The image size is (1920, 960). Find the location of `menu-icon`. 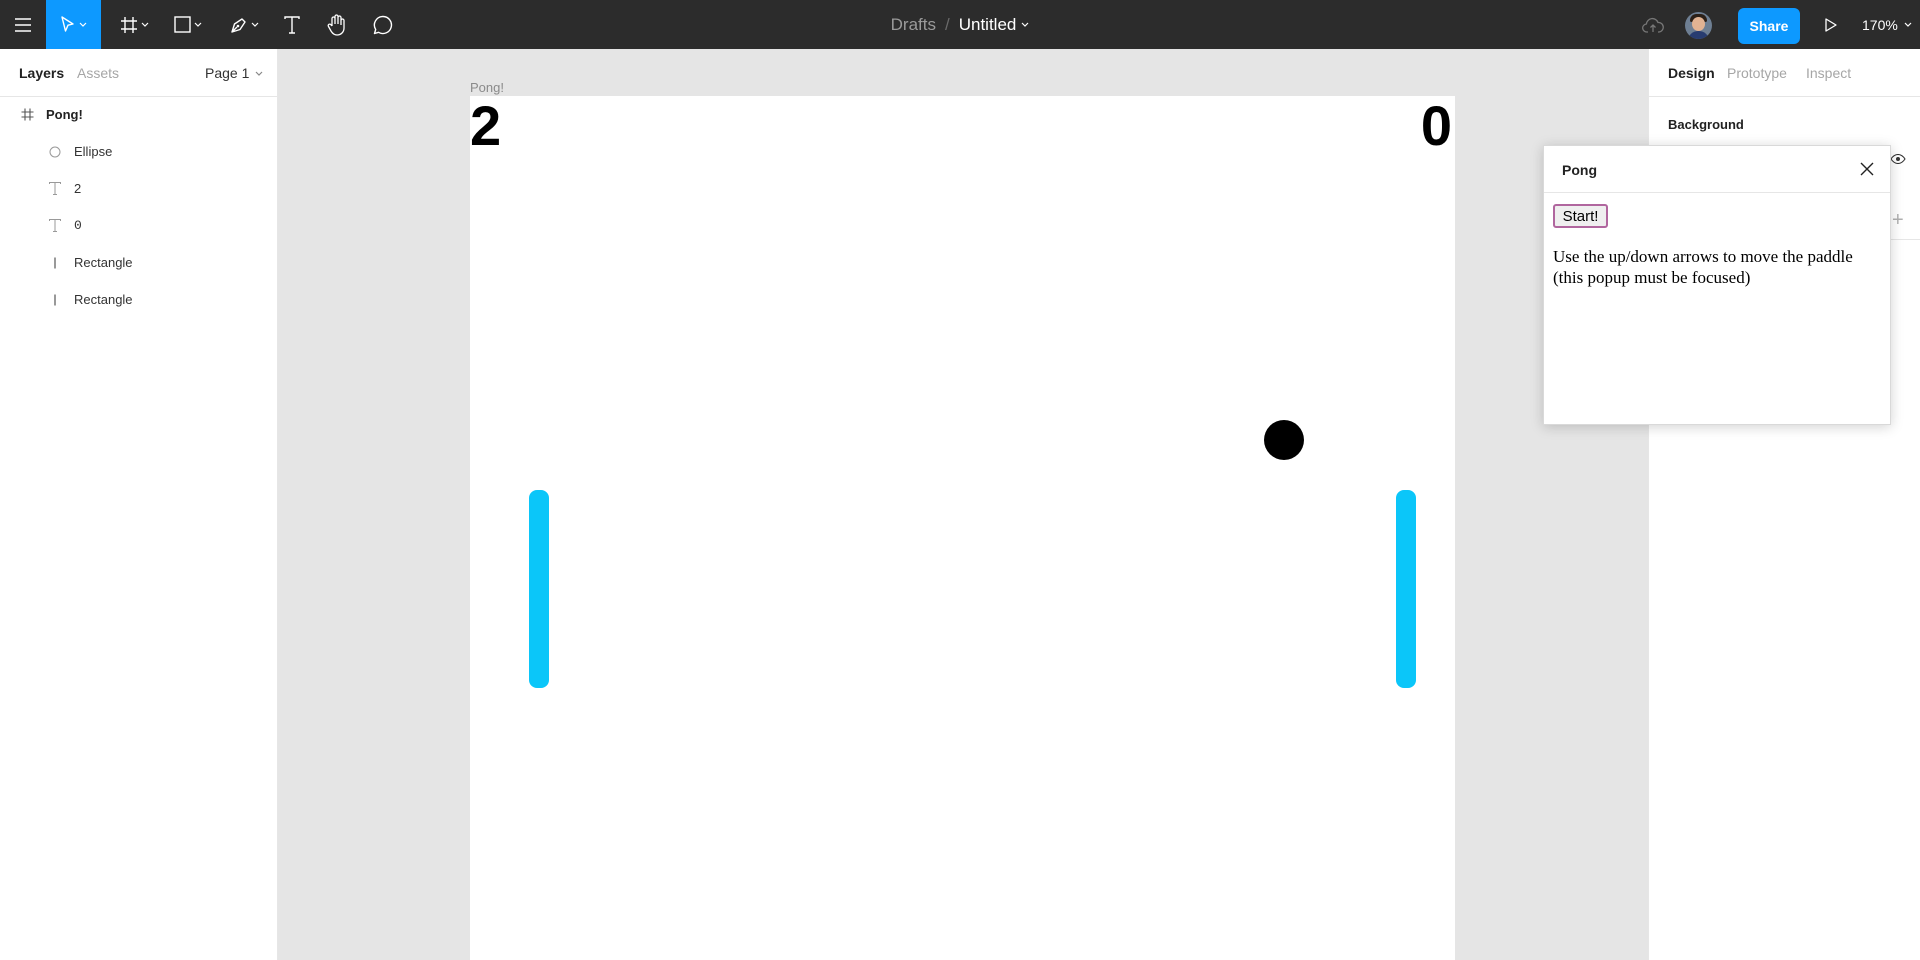

menu-icon is located at coordinates (23, 24).